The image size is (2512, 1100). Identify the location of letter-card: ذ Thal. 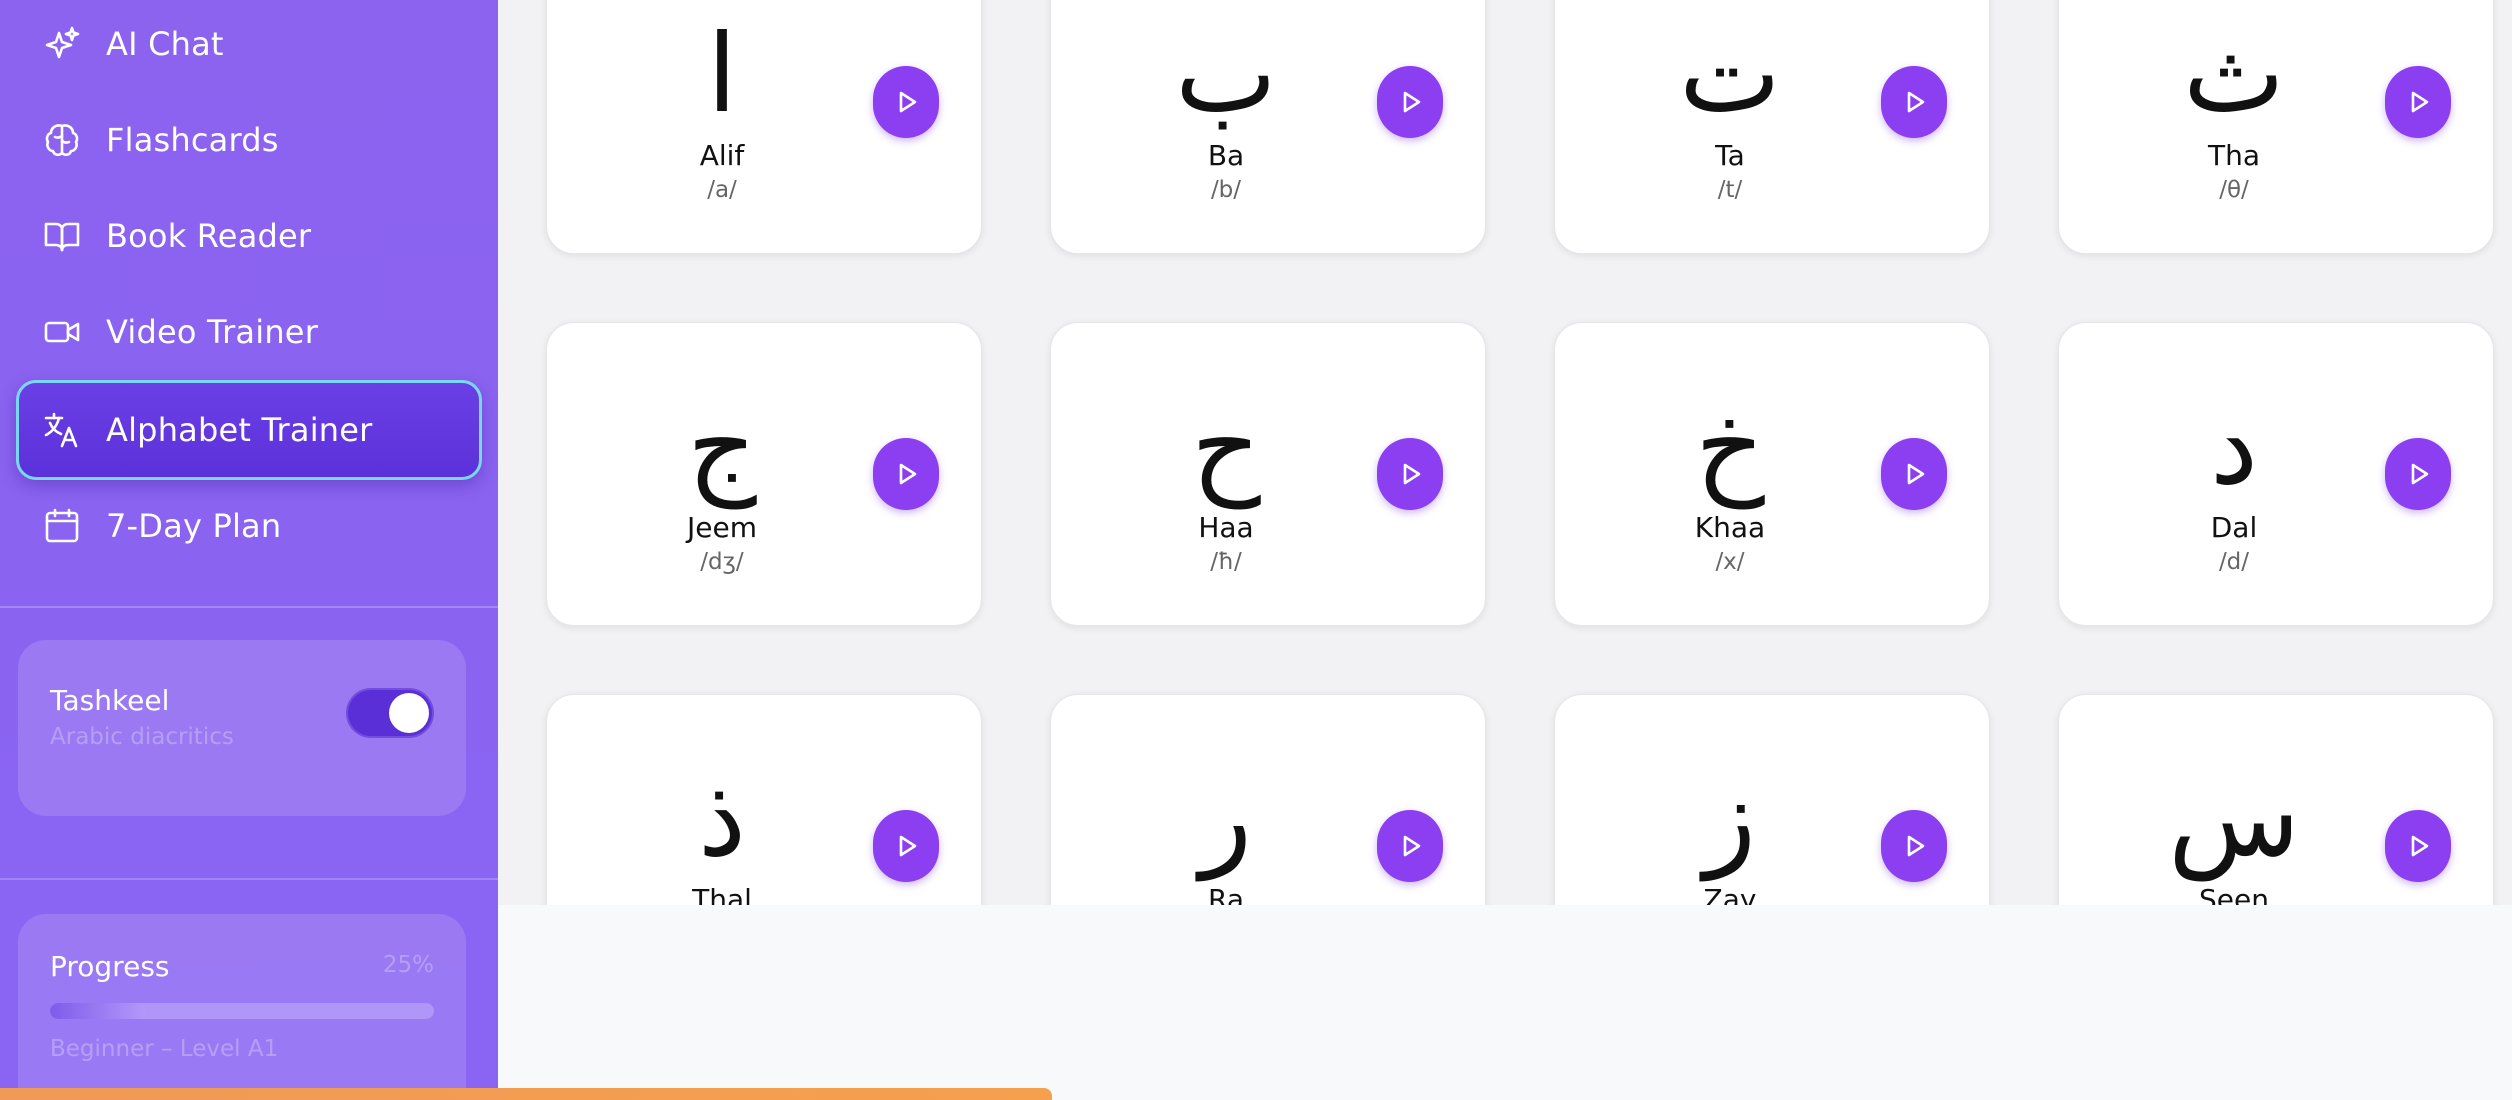
(764, 799).